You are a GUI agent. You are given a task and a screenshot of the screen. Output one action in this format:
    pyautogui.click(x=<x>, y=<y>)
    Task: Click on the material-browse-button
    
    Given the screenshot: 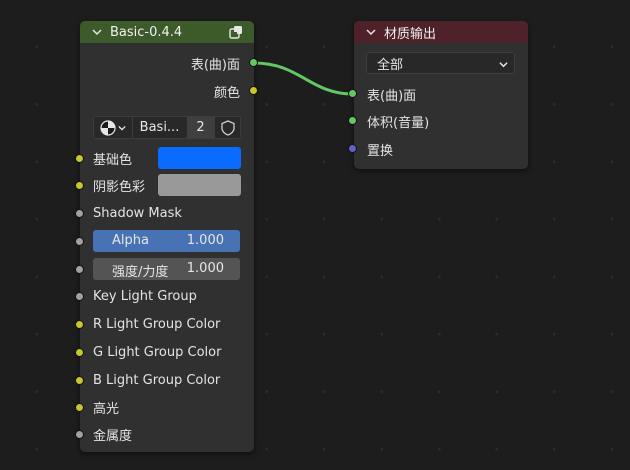 What is the action you would take?
    pyautogui.click(x=113, y=127)
    